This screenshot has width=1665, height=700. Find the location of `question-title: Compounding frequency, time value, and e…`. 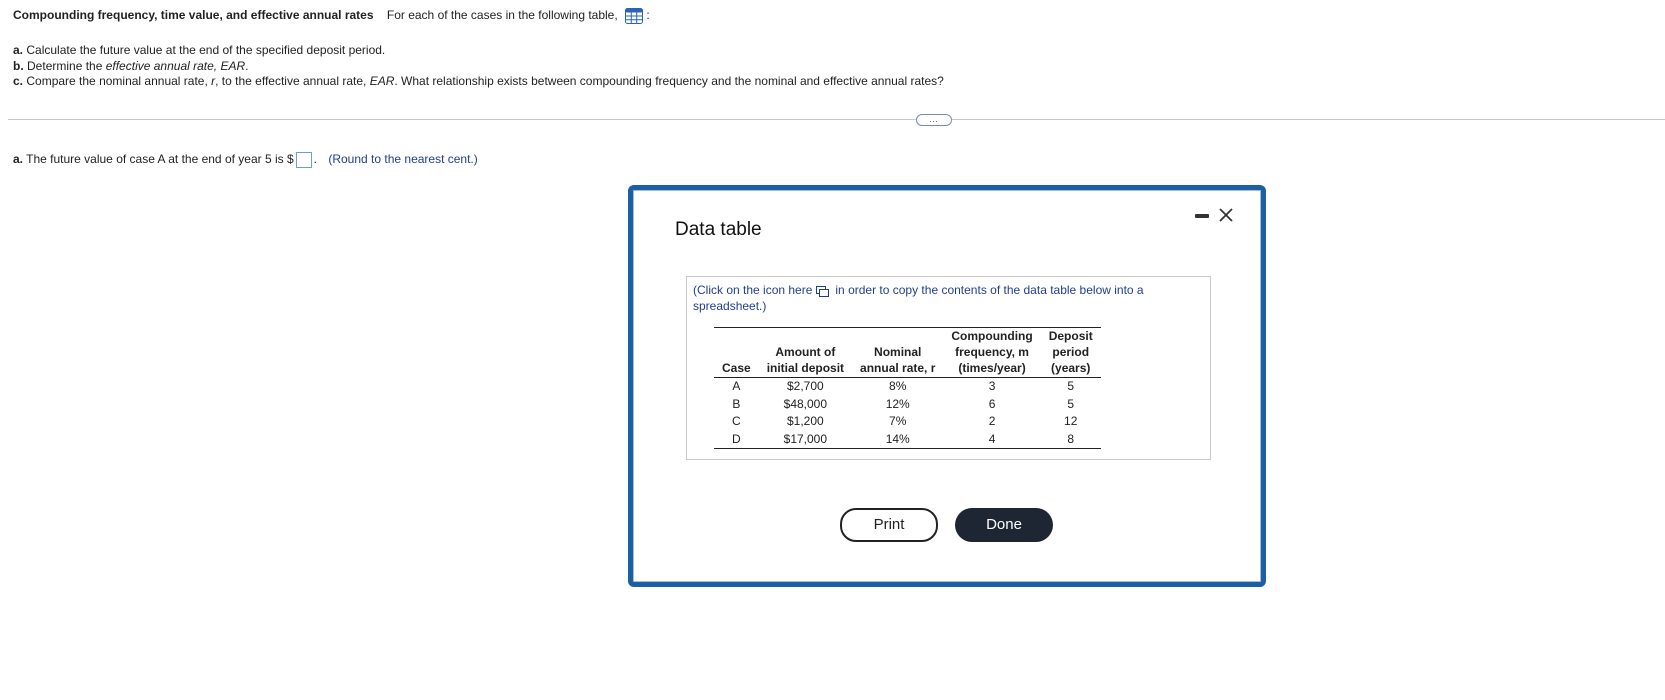

question-title: Compounding frequency, time value, and e… is located at coordinates (331, 16).